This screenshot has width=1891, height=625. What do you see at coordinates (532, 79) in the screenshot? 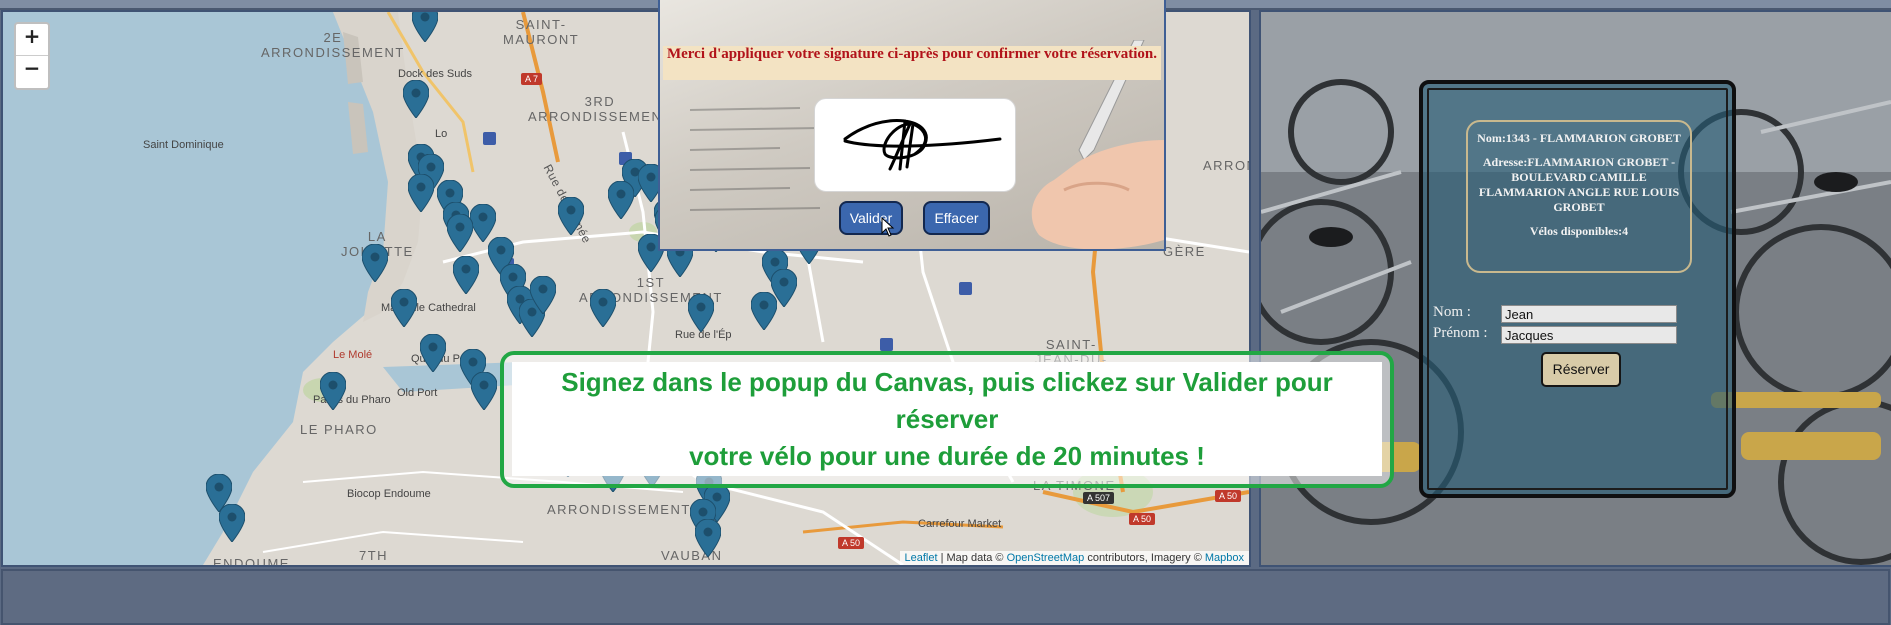
I see `road-badge-a7: A 7` at bounding box center [532, 79].